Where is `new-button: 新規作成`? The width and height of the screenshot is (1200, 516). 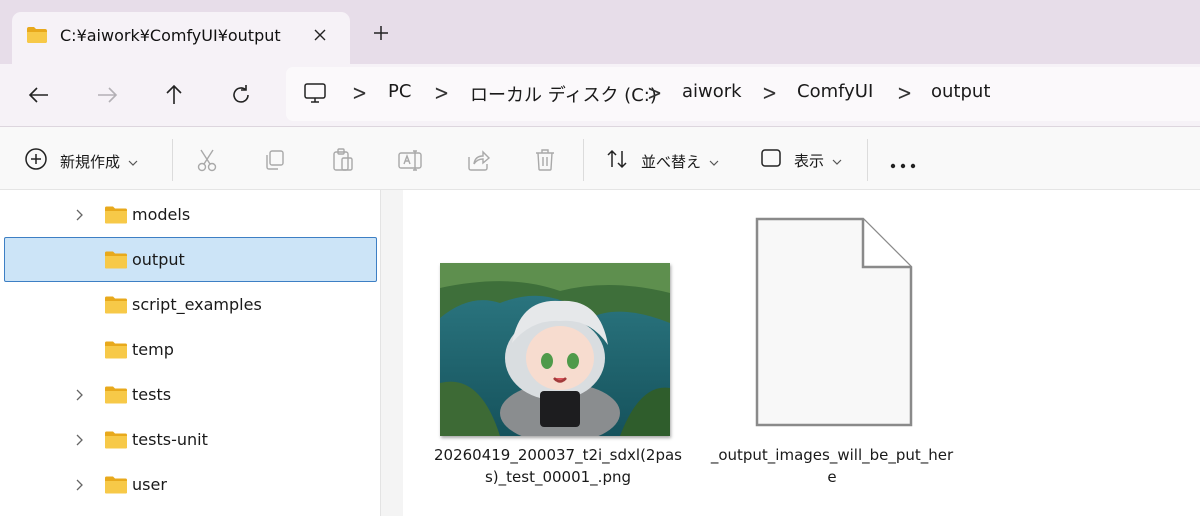
new-button: 新規作成 is located at coordinates (81, 161).